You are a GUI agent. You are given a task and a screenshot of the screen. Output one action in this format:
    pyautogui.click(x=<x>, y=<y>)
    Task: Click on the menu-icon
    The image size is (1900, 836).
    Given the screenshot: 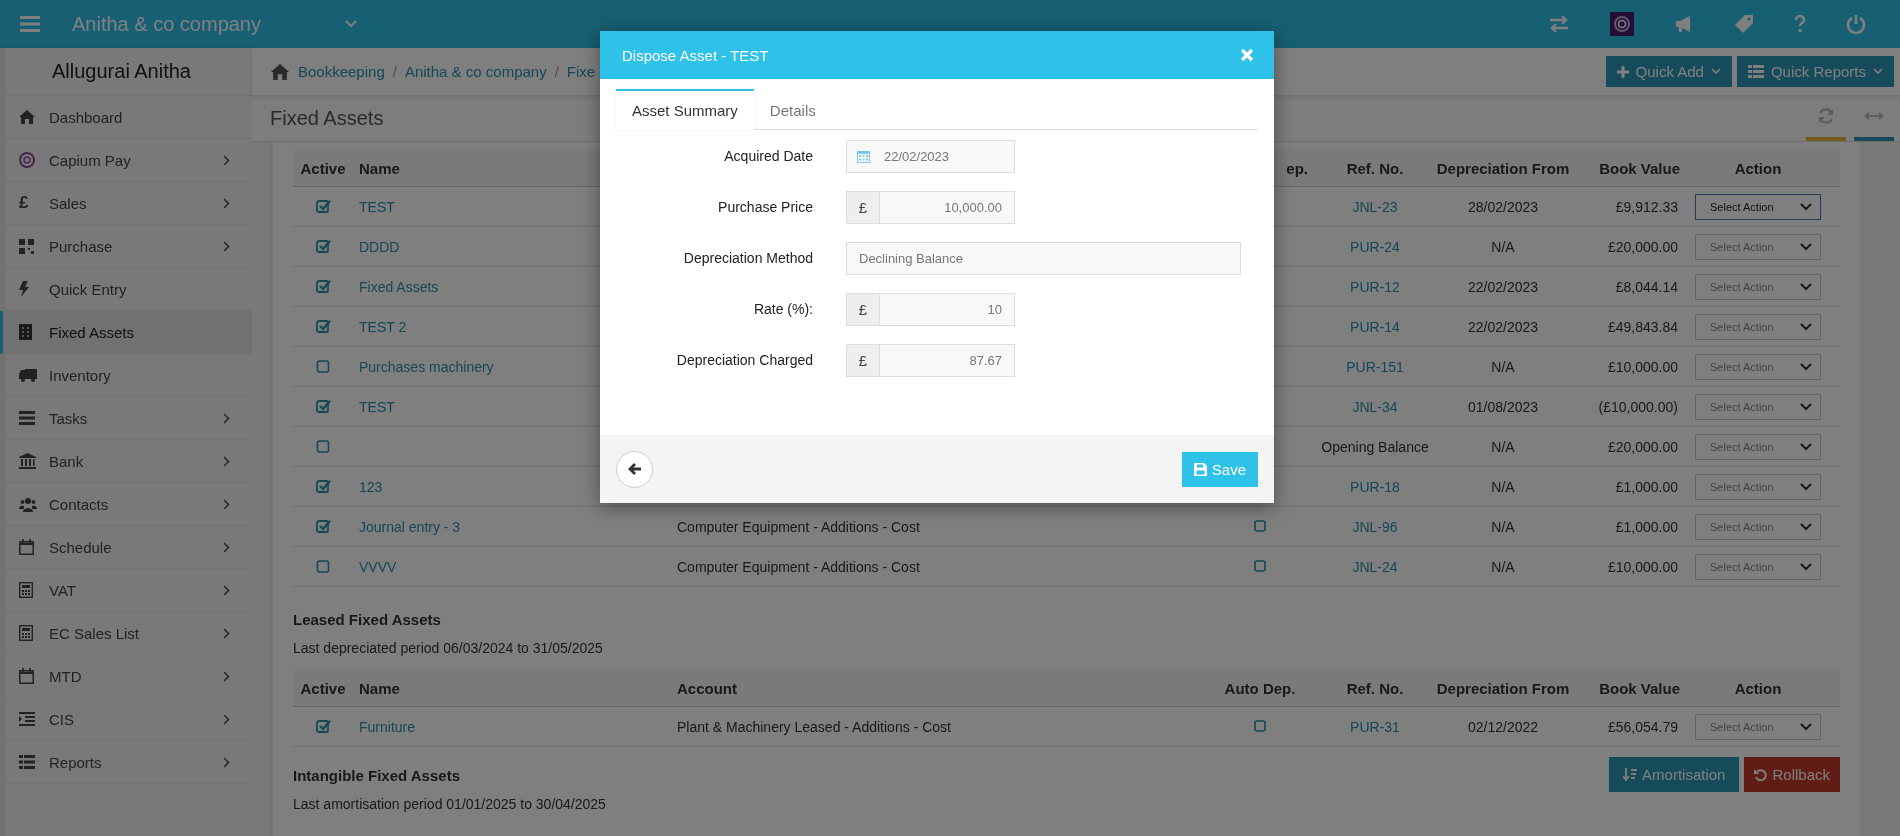 What is the action you would take?
    pyautogui.click(x=30, y=24)
    